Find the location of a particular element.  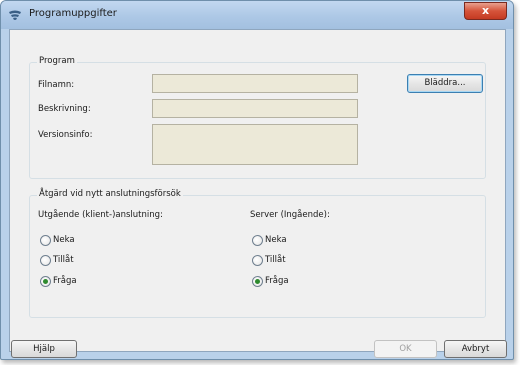

window-title: Programuppgifter is located at coordinates (73, 13).